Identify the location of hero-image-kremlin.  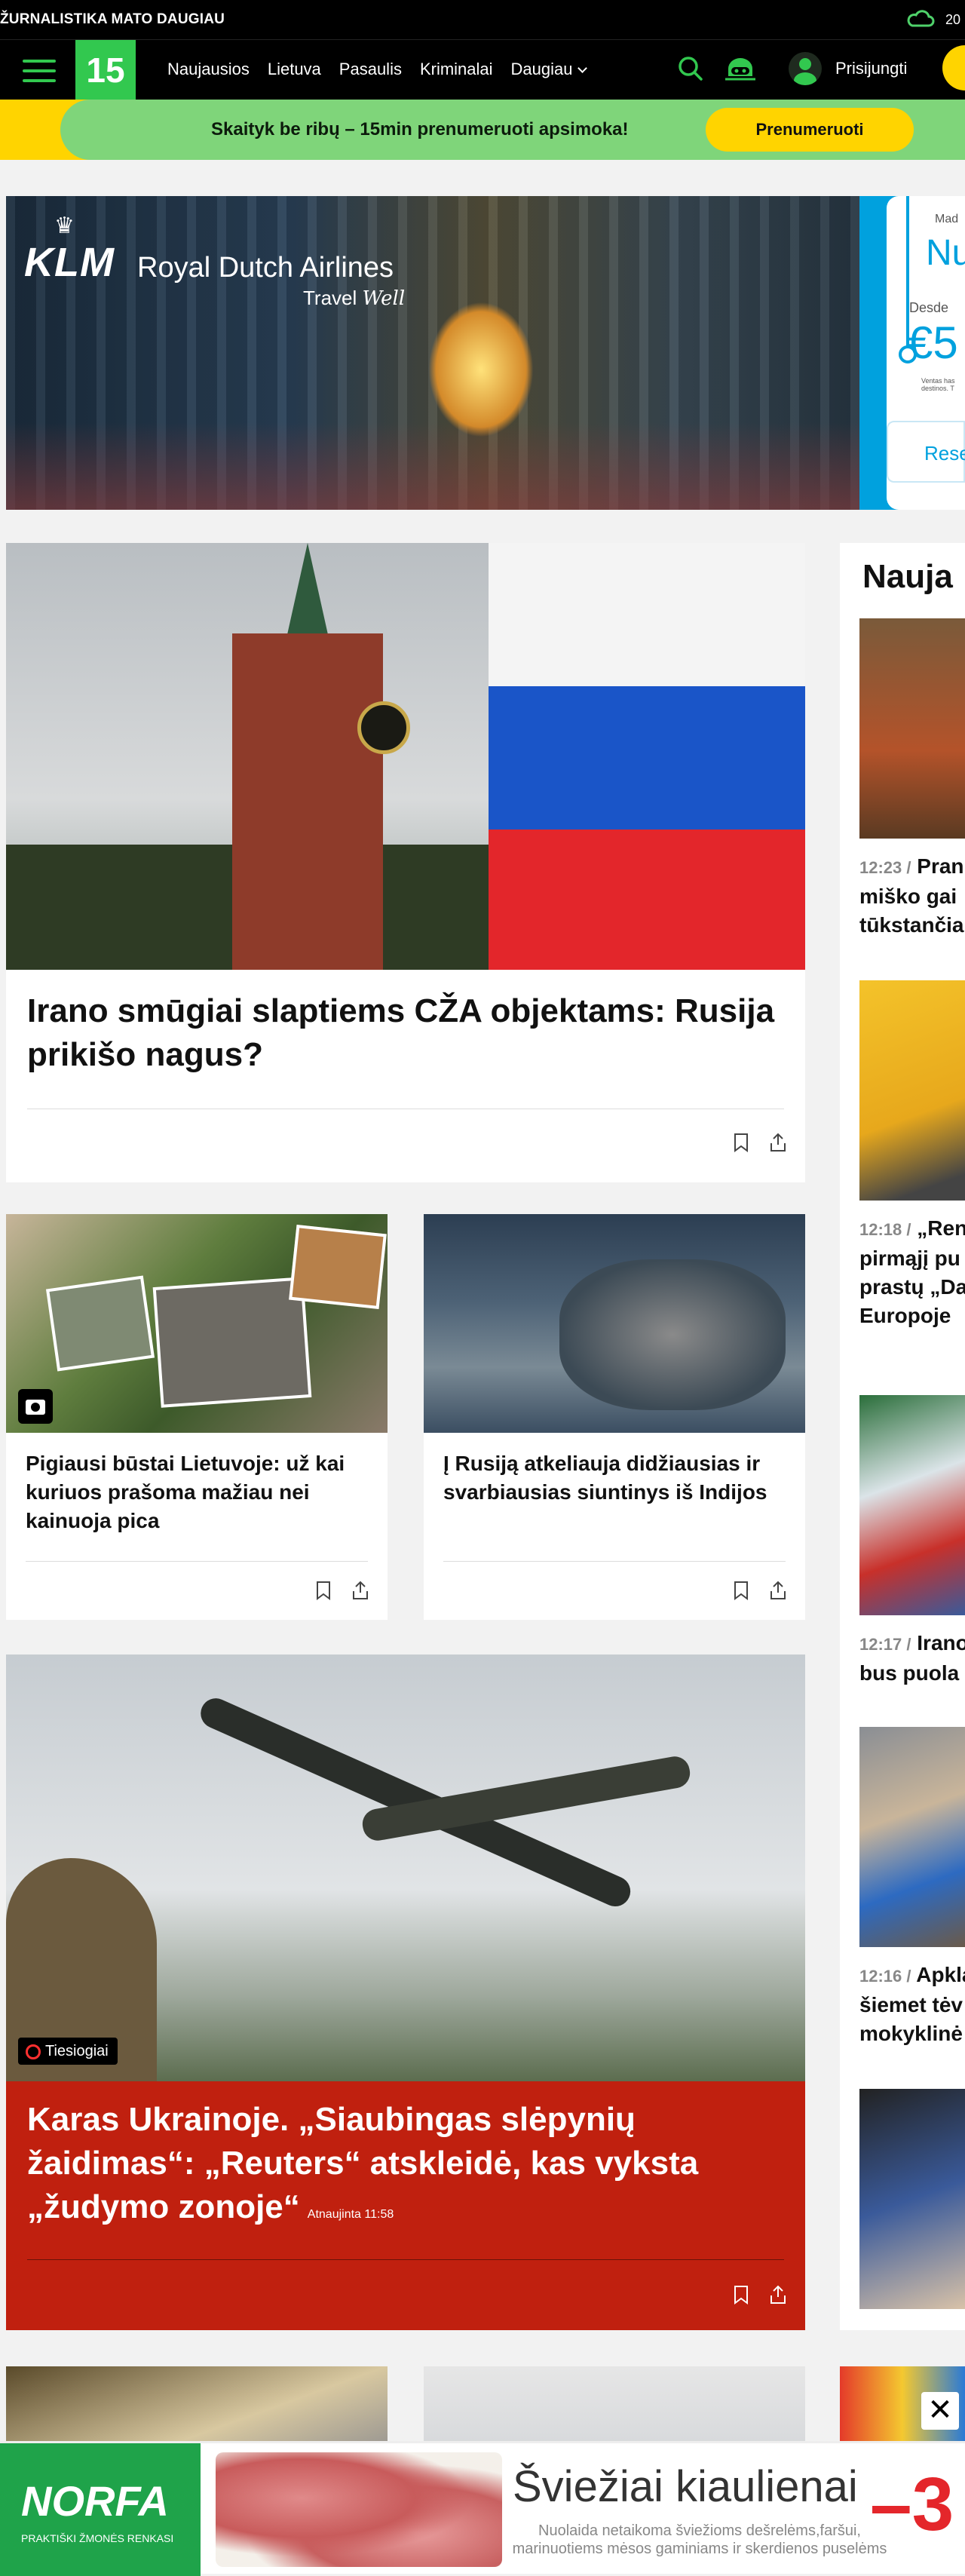
(405, 756).